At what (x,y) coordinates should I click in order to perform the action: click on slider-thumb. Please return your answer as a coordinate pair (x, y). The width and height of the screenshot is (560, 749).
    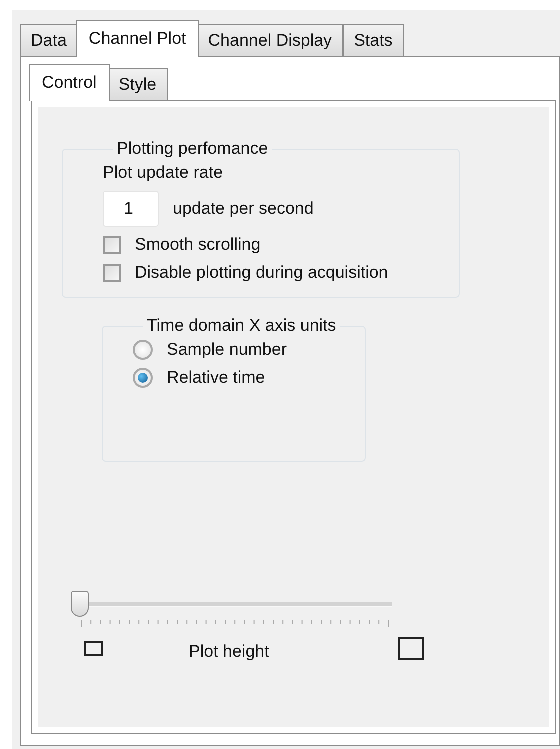
    Looking at the image, I should click on (80, 604).